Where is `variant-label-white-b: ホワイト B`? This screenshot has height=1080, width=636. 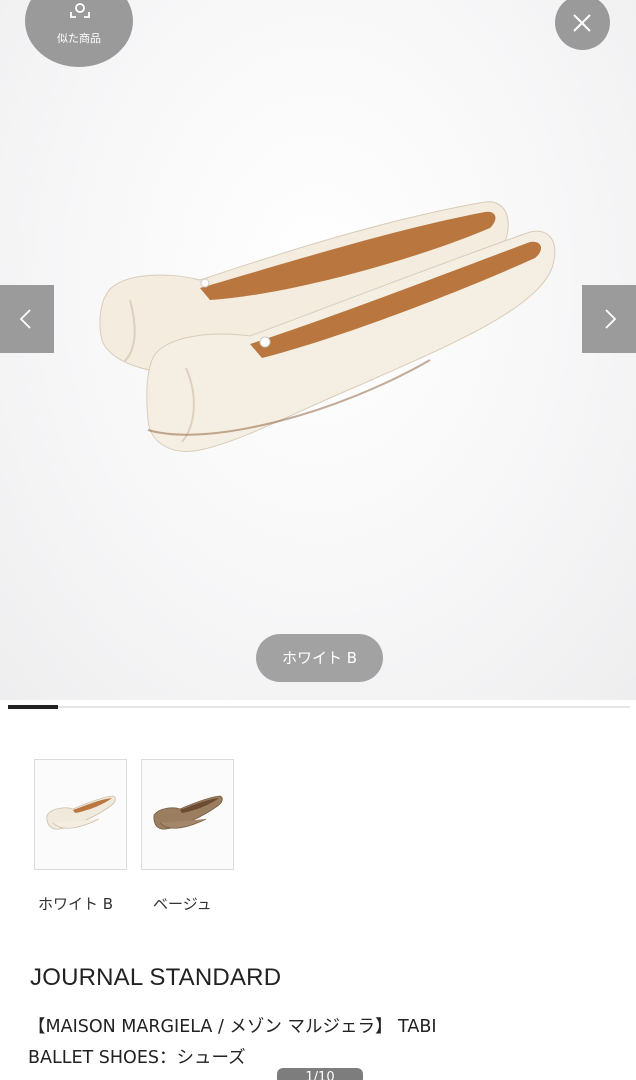
variant-label-white-b: ホワイト B is located at coordinates (76, 904).